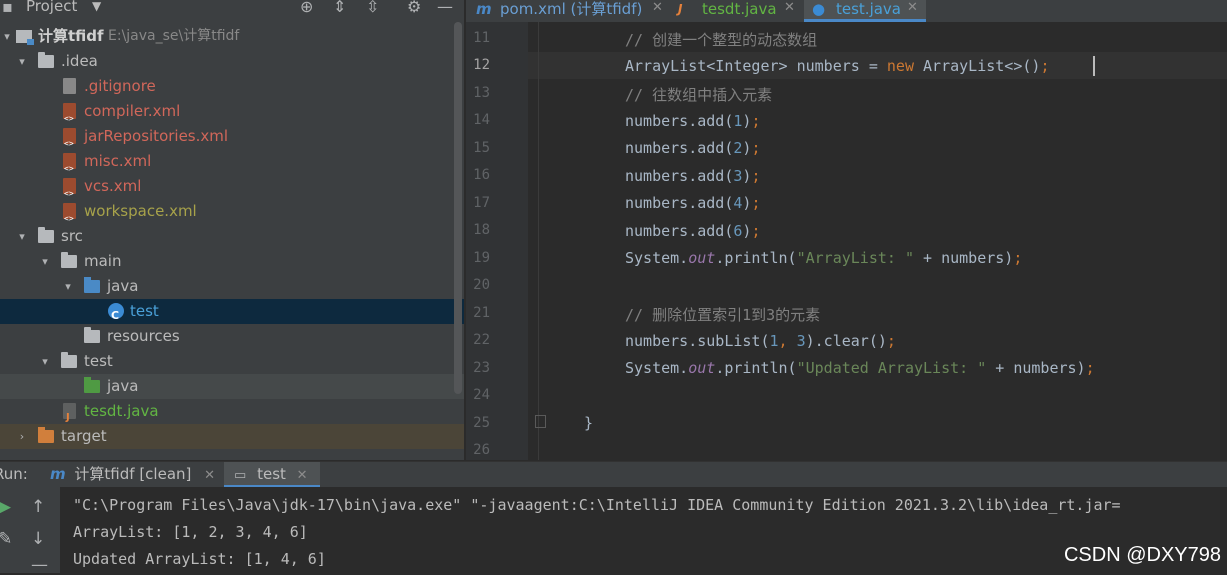 The width and height of the screenshot is (1227, 575). What do you see at coordinates (130, 475) in the screenshot?
I see `tab-run-clean: m 计算tfidf [clean] ✕` at bounding box center [130, 475].